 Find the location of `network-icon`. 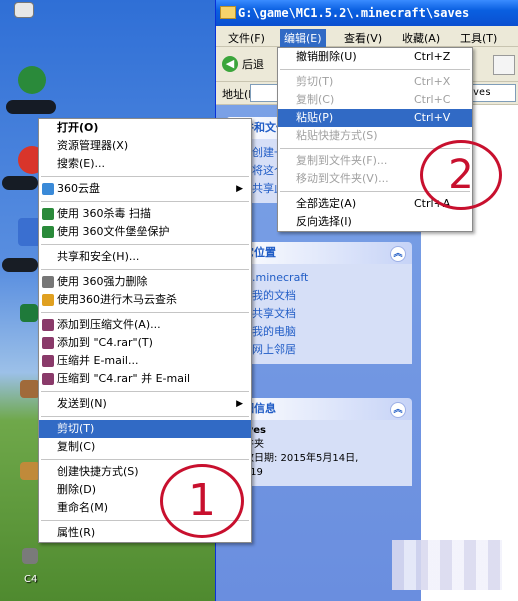

network-icon is located at coordinates (24, 10).